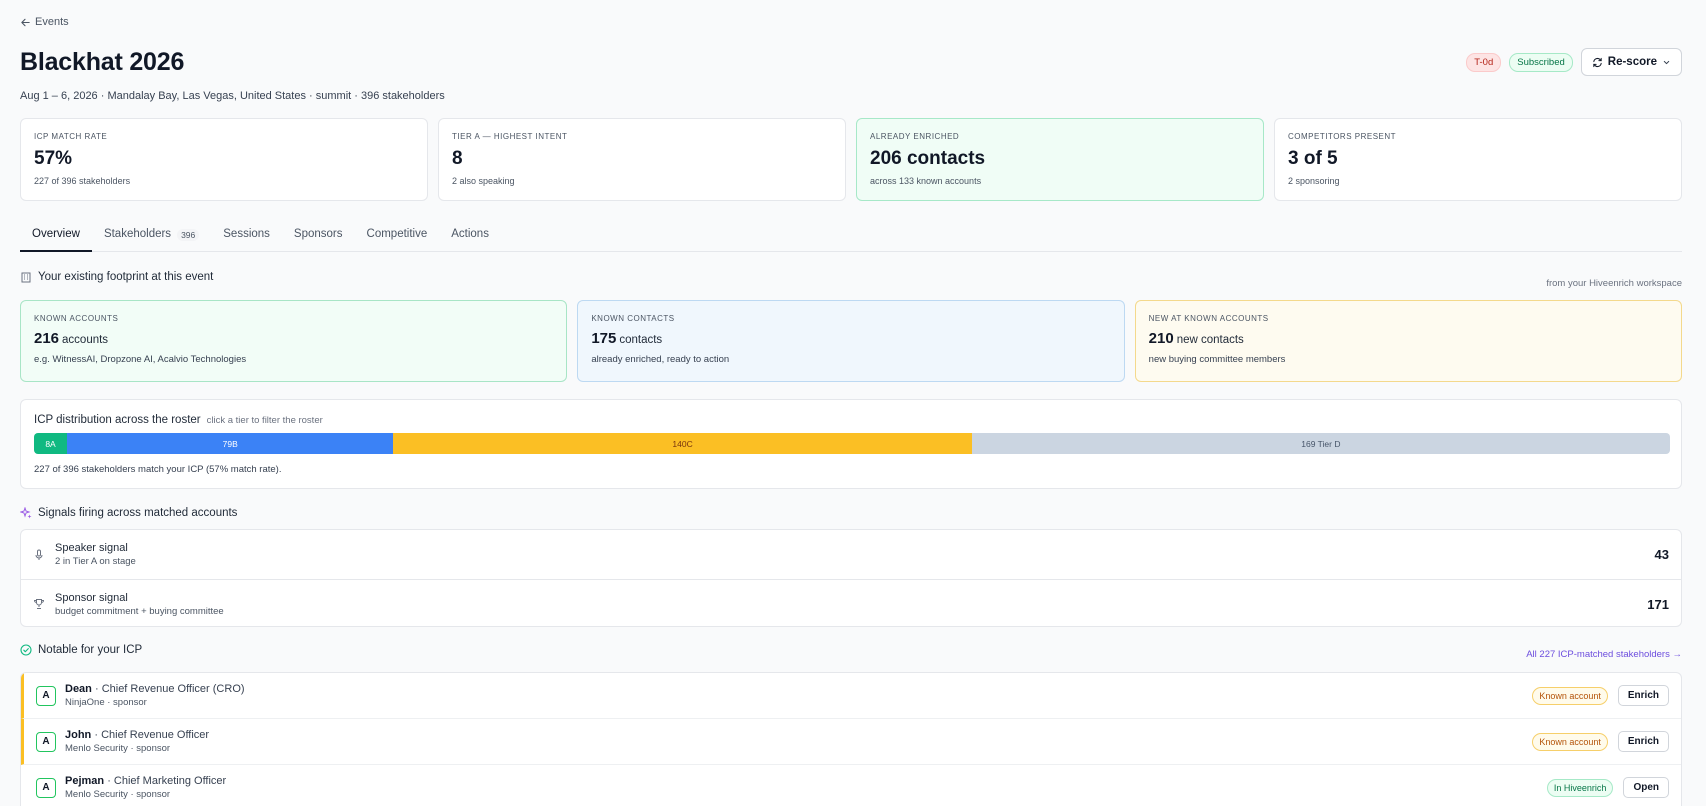  Describe the element at coordinates (53, 158) in the screenshot. I see `stat-value: 57%` at that location.